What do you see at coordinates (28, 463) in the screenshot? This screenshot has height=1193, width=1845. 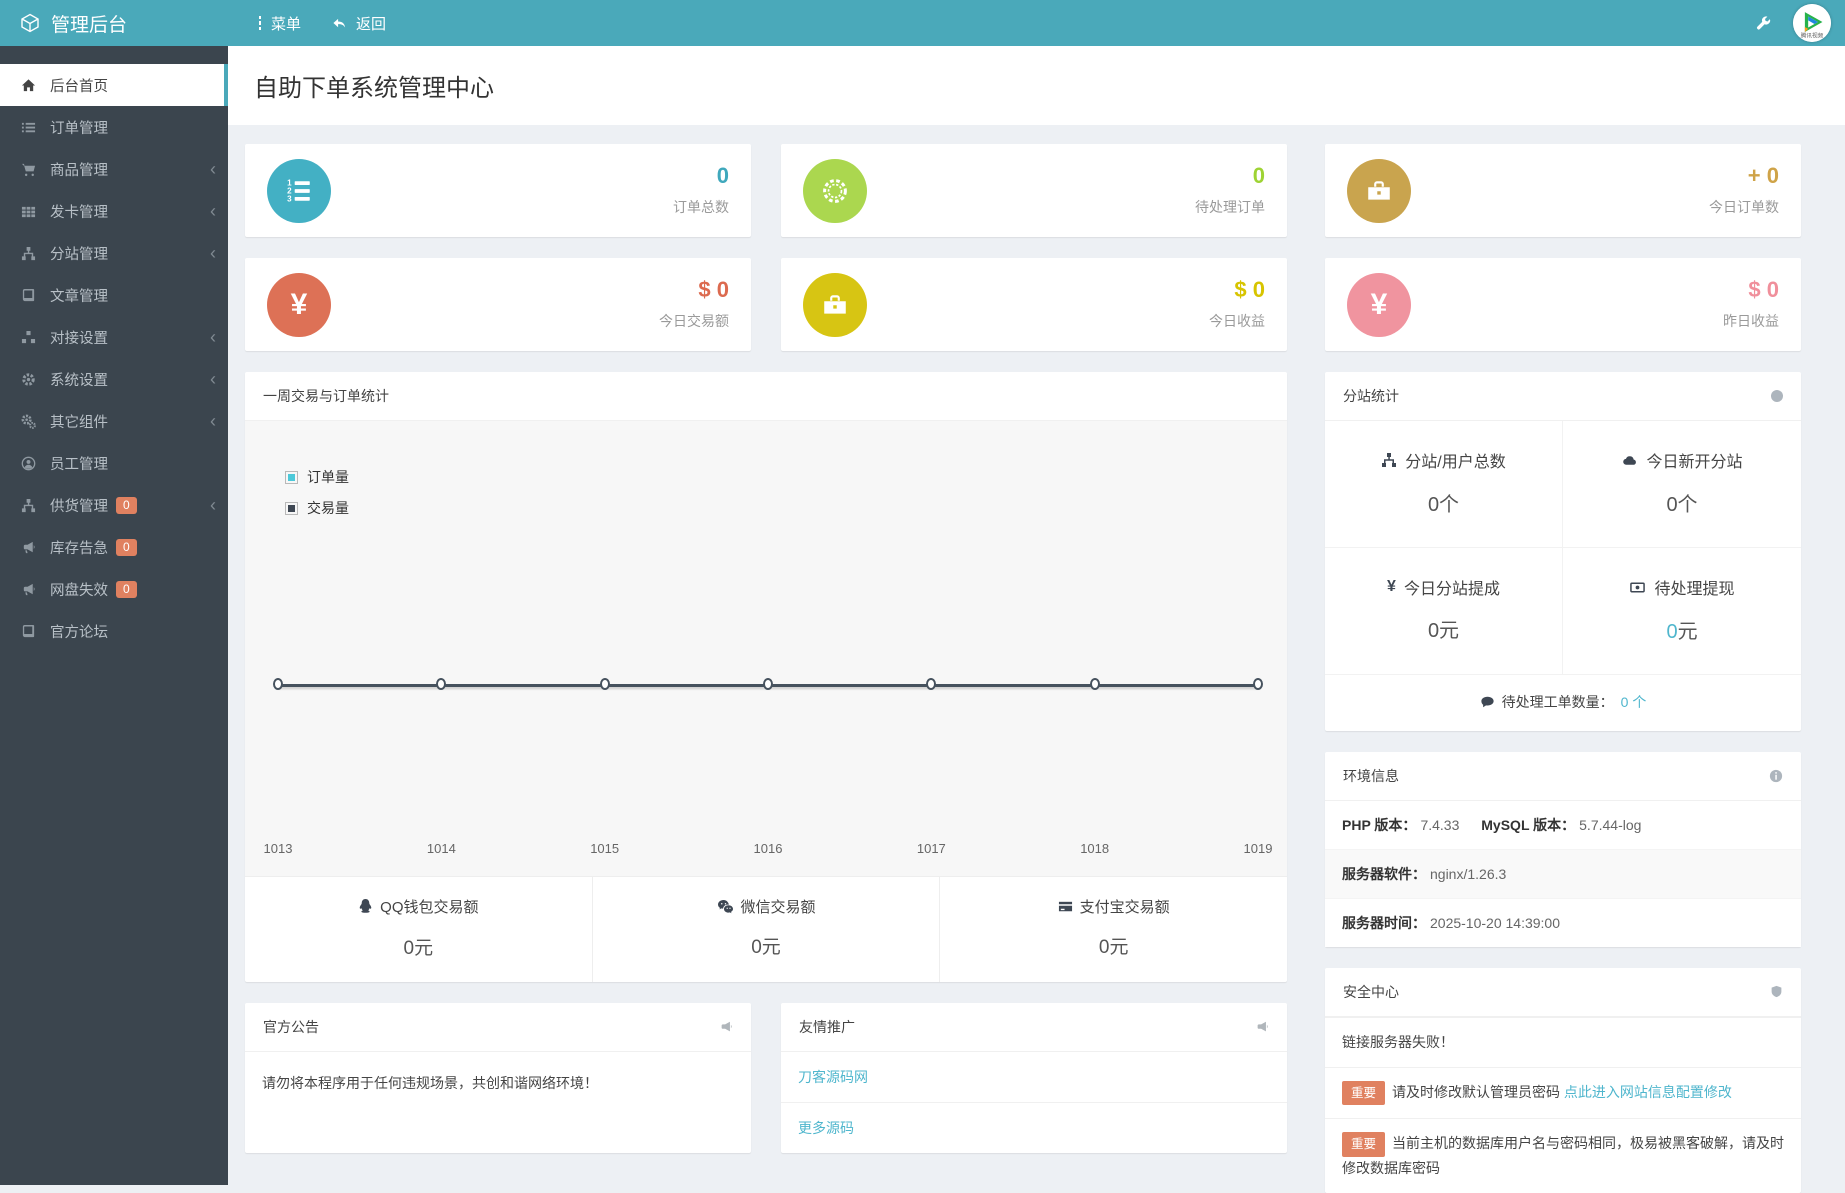 I see `user-icon` at bounding box center [28, 463].